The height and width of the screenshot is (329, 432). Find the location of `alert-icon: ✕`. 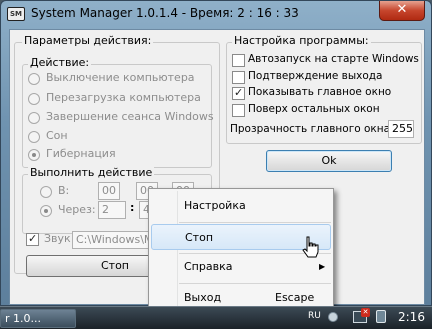

alert-icon: ✕ is located at coordinates (365, 312).